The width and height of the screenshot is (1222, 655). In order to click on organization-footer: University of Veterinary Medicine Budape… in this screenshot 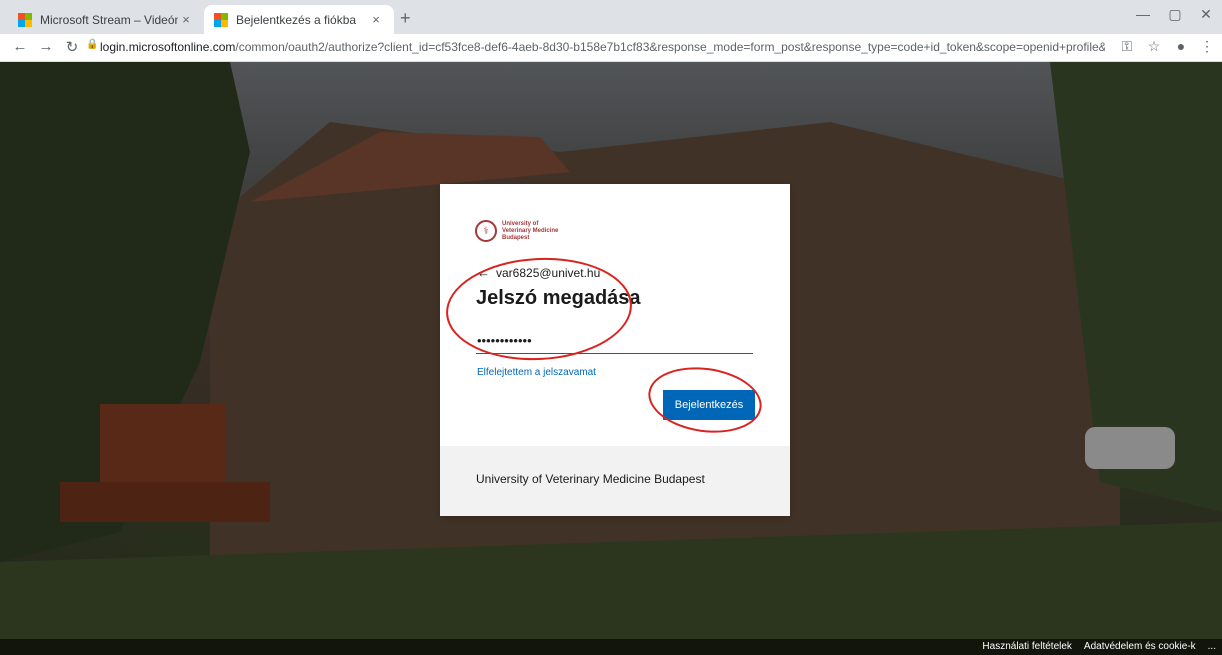, I will do `click(615, 481)`.